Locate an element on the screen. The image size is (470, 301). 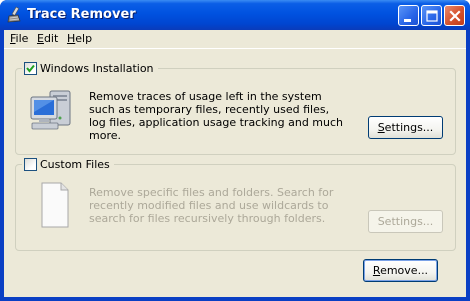
close-icon is located at coordinates (455, 16).